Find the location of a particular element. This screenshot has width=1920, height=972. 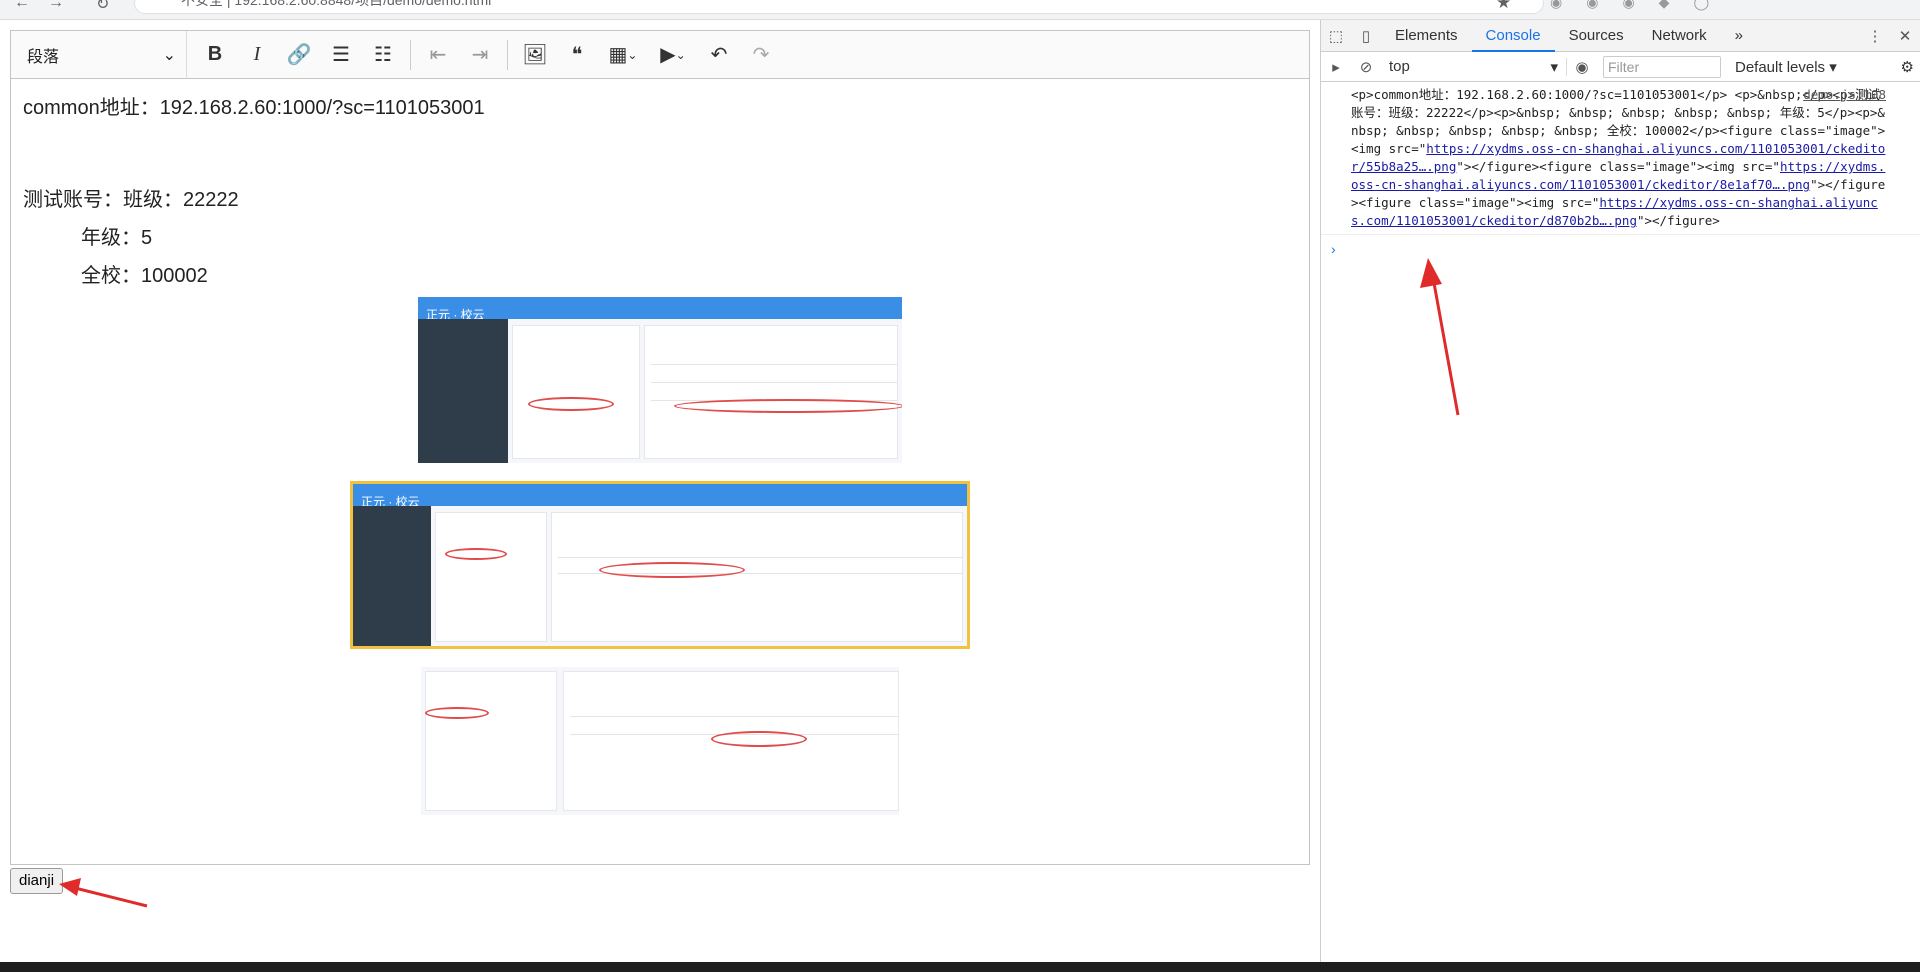

editor-toolbar: 段落 ⌄ B I 🔗 ☰ ☷ ⇤ ⇥ 🖼 ❝ ▦ ⌄ ▶ ⌄ ↶ ↷ is located at coordinates (660, 54).